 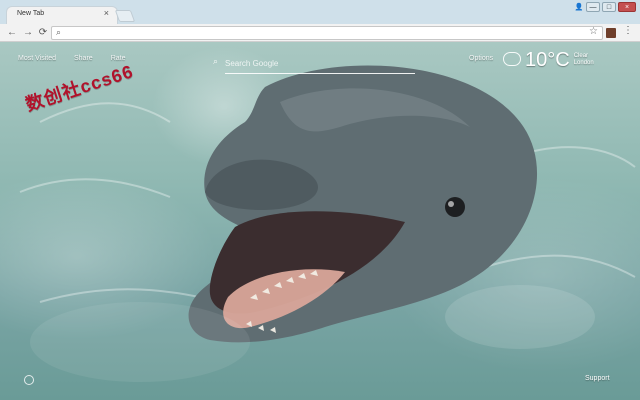 I want to click on user-icon: 👤, so click(x=579, y=7).